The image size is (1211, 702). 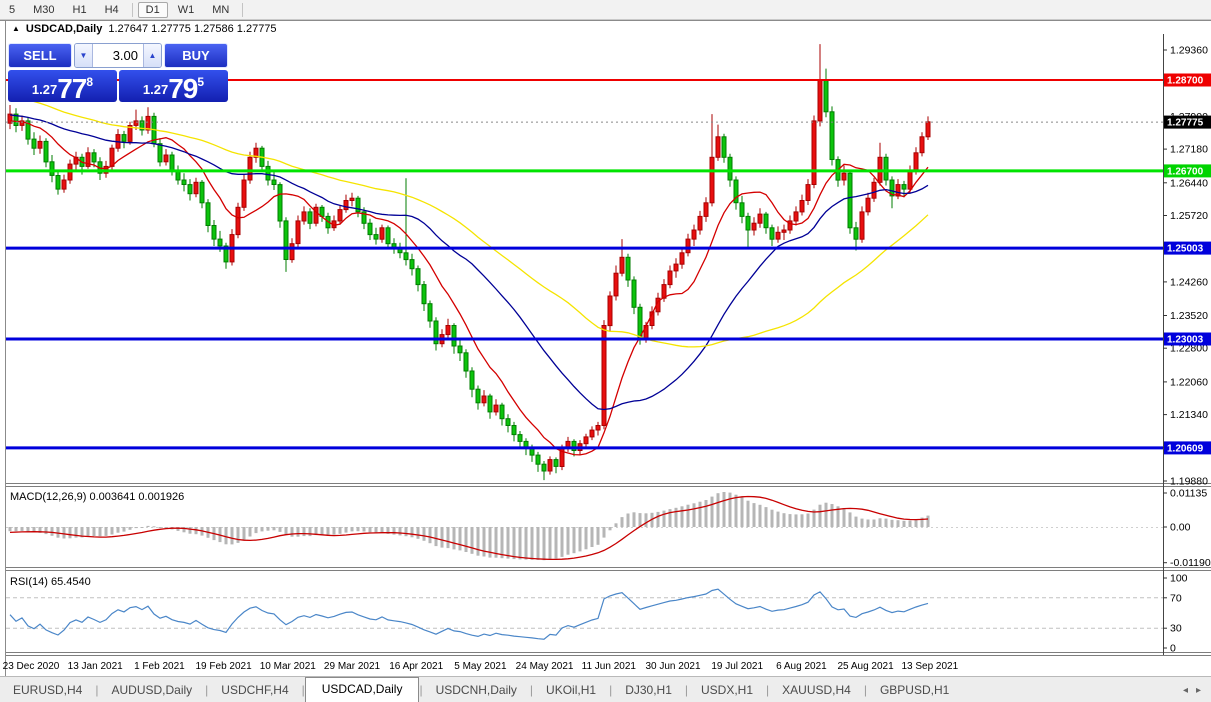 What do you see at coordinates (352, 666) in the screenshot?
I see `svg-text: 29 Mar 2021` at bounding box center [352, 666].